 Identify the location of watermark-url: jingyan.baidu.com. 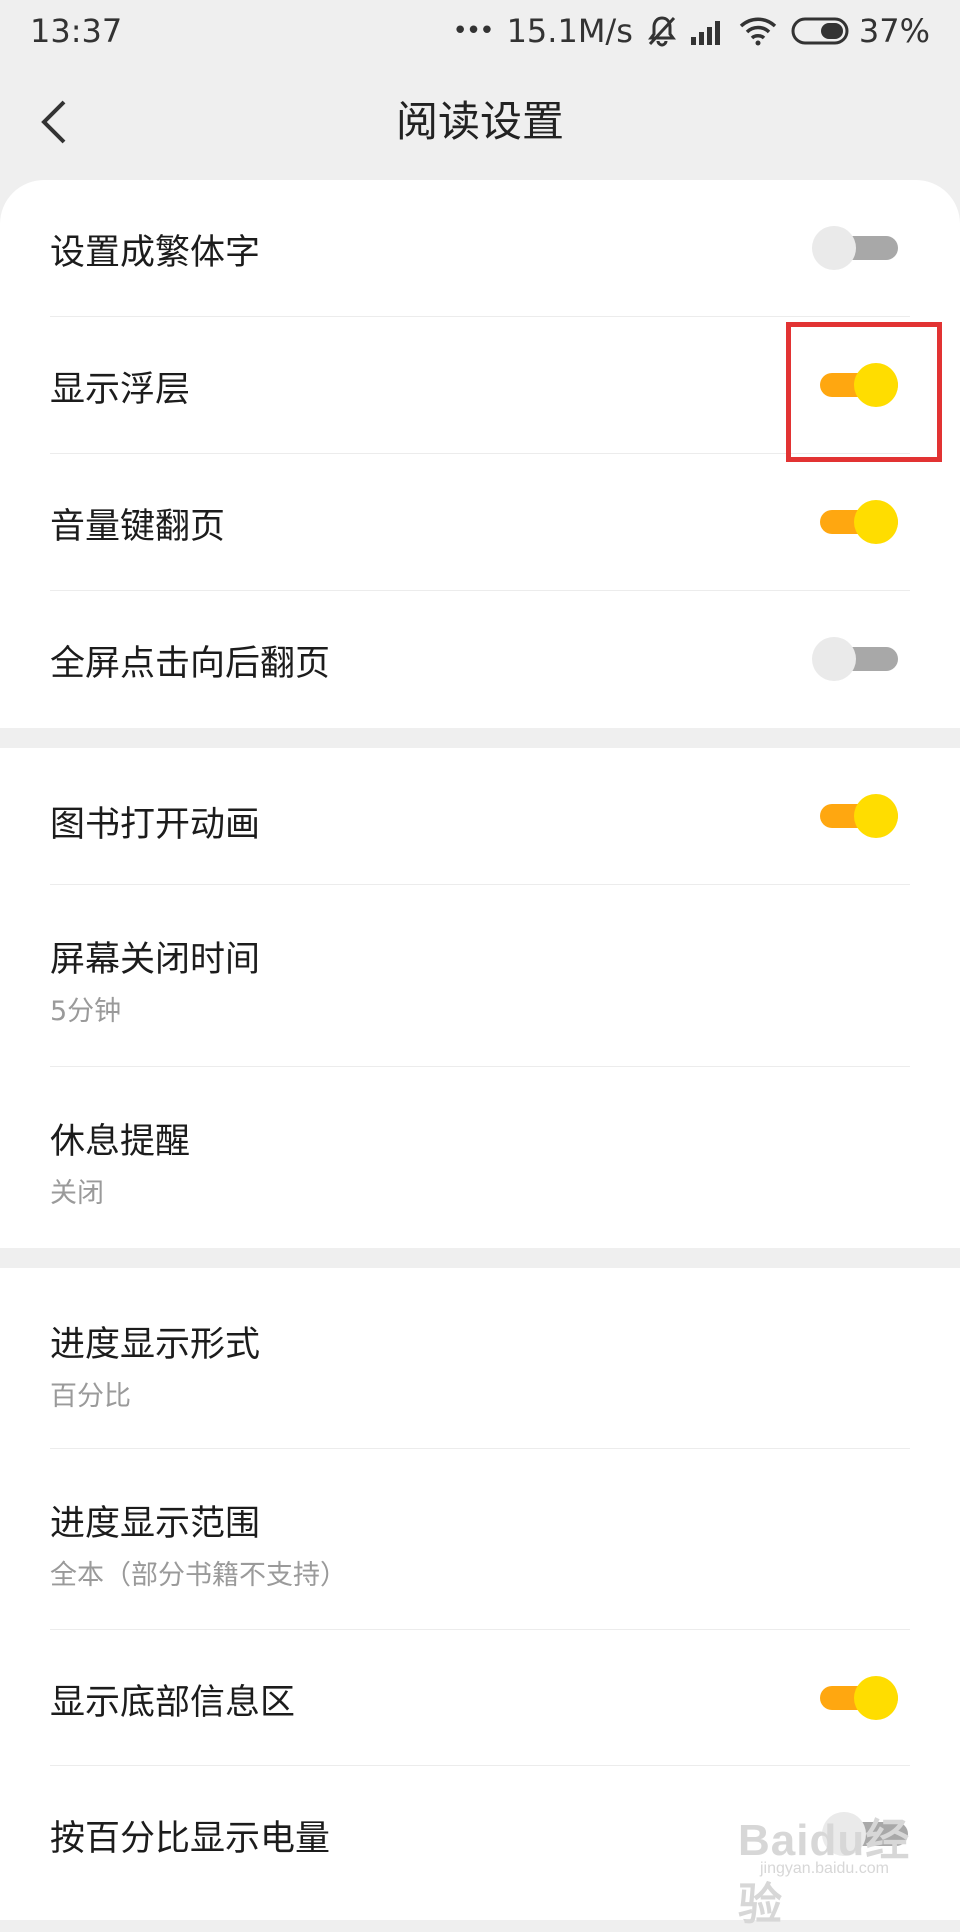
(824, 1868).